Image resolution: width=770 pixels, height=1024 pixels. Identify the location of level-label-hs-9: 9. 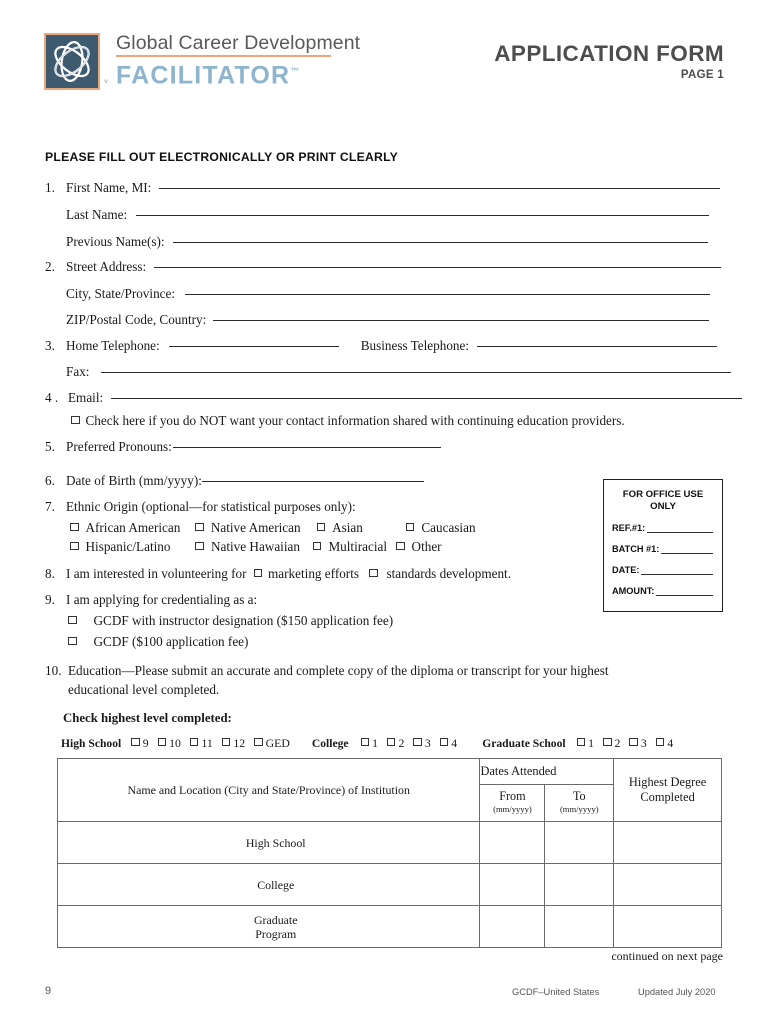
(145, 743).